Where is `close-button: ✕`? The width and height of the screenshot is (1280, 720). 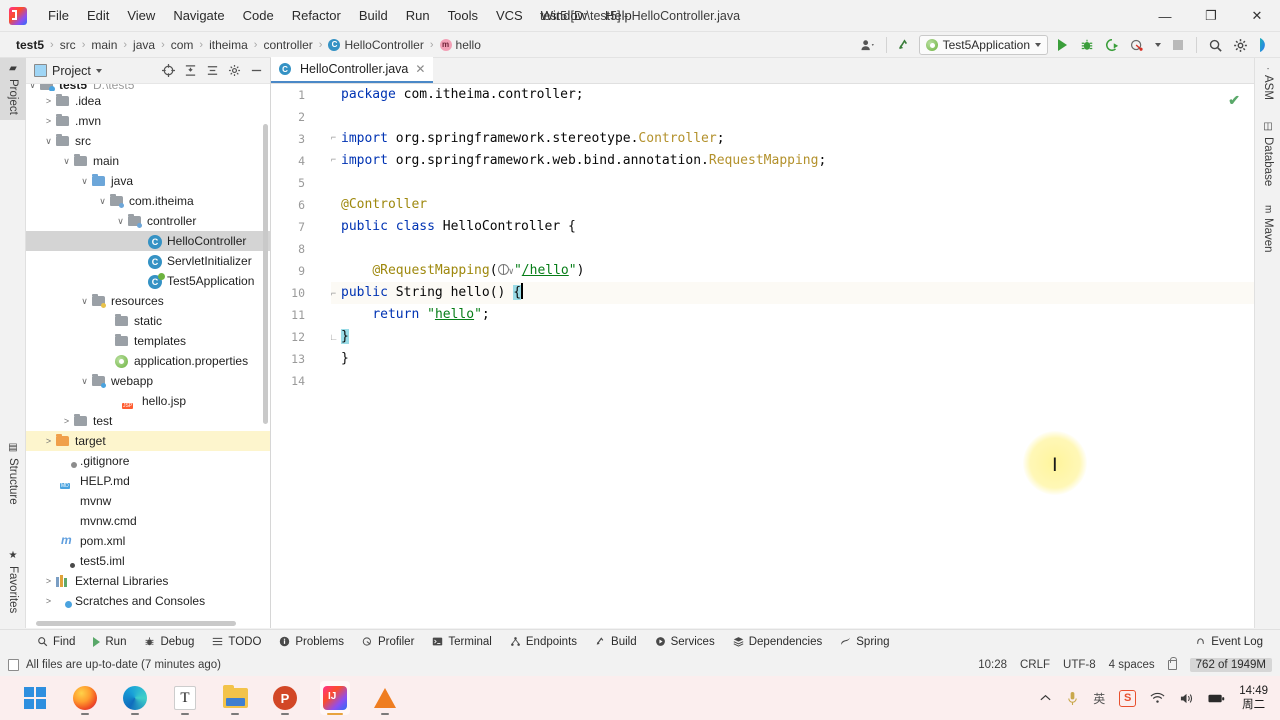
close-button: ✕ is located at coordinates (1257, 16).